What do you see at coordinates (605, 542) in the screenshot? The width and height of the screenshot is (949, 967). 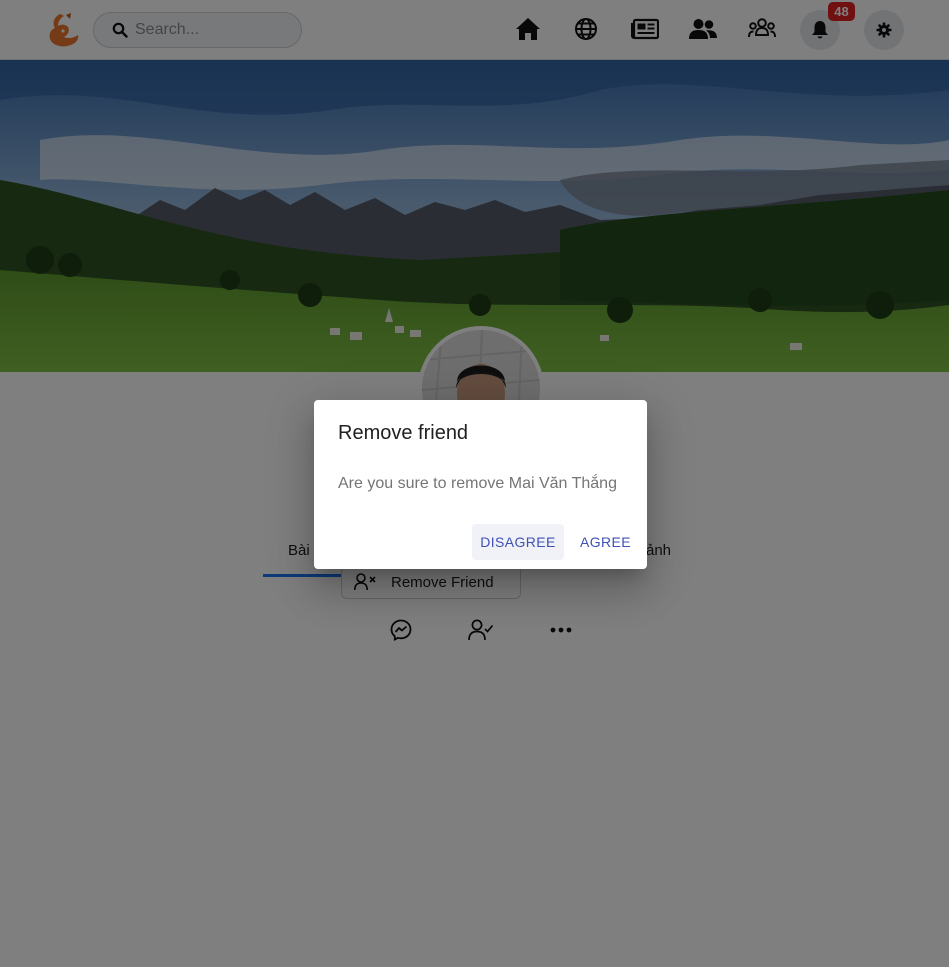 I see `agree-button: AGREE` at bounding box center [605, 542].